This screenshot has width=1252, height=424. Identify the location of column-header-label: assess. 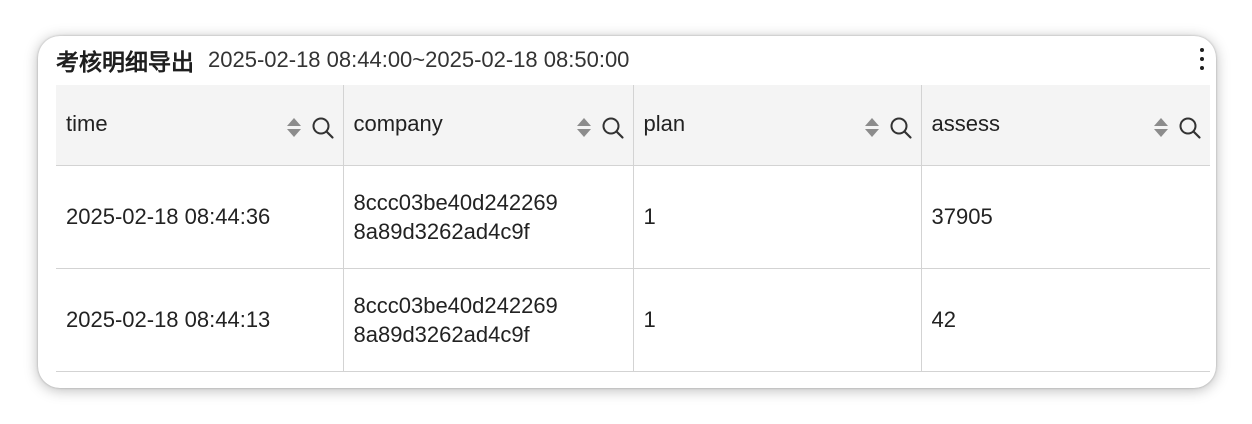
(965, 123).